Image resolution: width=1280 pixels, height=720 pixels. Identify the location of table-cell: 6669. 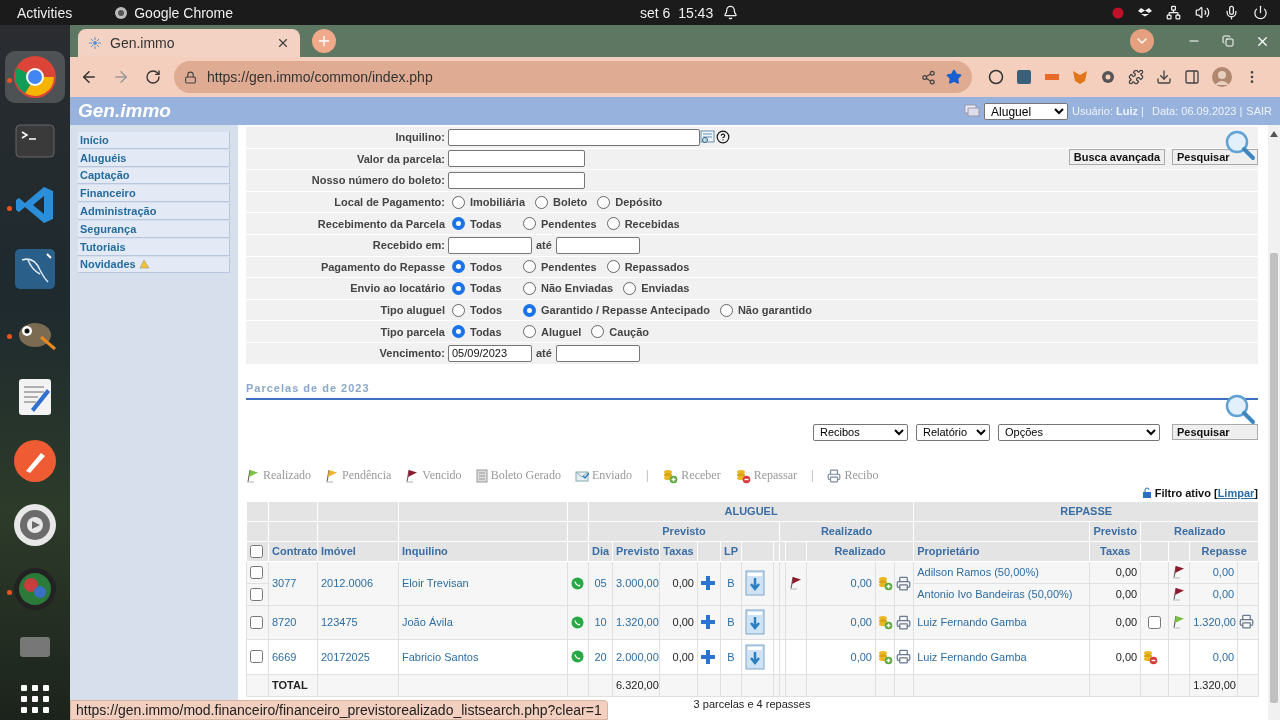
(293, 657).